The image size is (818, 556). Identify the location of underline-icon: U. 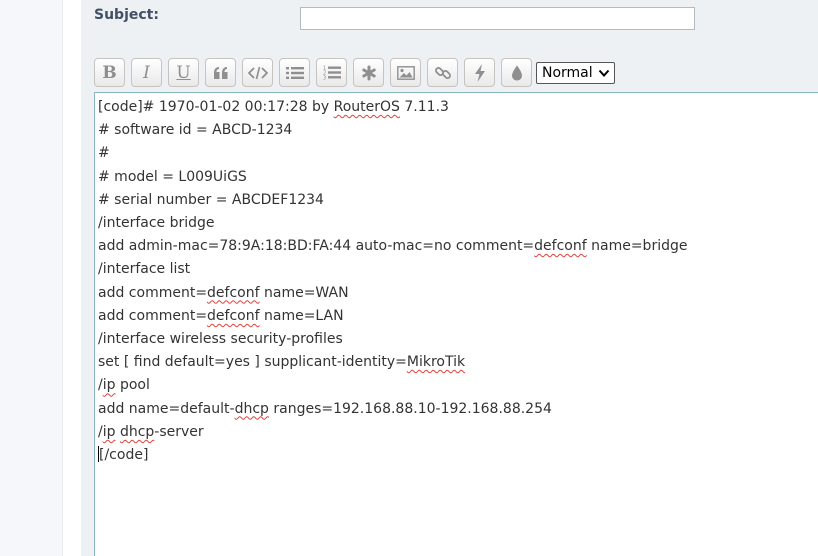
(183, 72).